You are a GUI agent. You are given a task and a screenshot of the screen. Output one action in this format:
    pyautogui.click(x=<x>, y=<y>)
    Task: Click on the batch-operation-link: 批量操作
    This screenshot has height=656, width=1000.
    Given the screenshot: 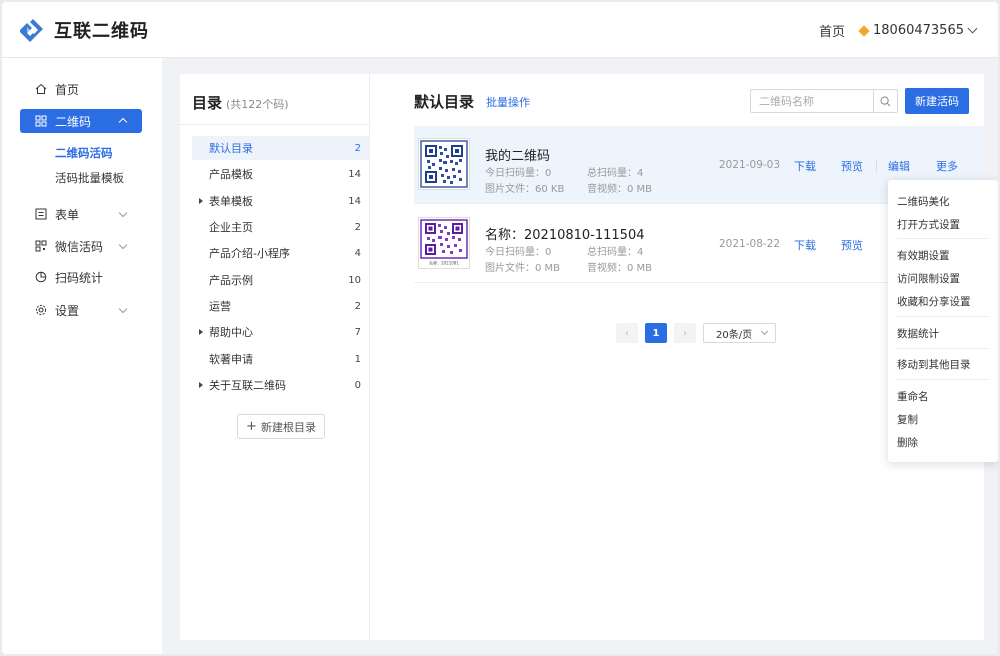 What is the action you would take?
    pyautogui.click(x=508, y=102)
    